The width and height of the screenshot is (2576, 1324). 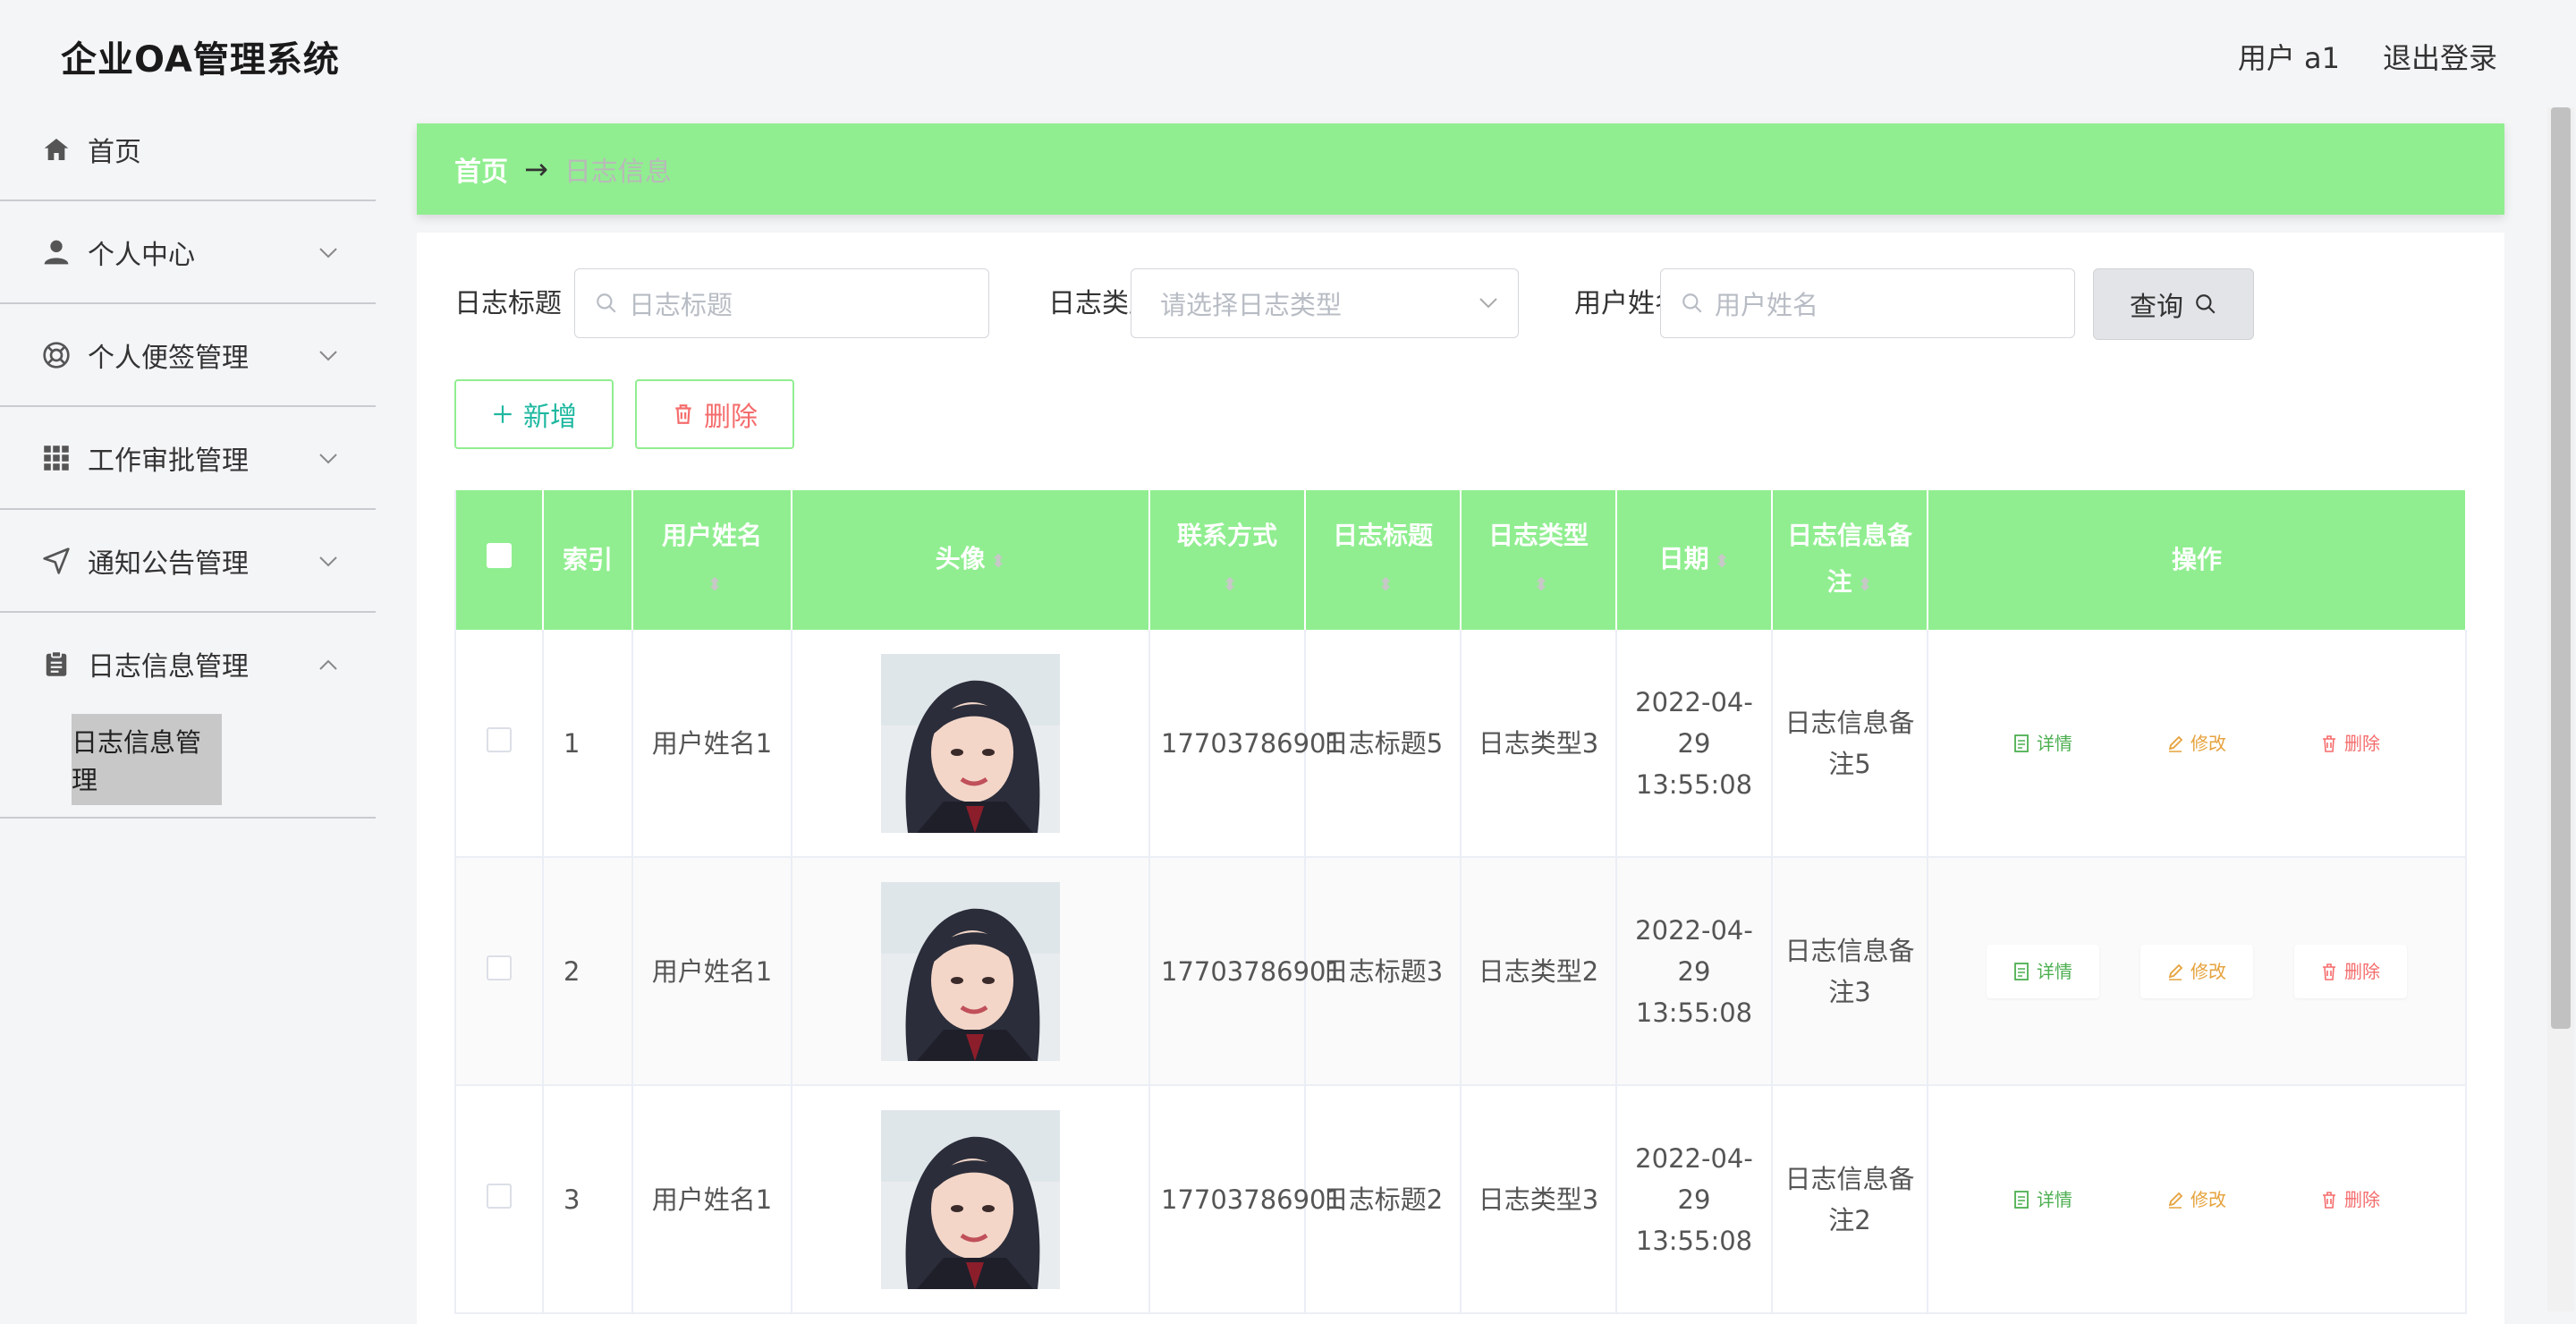 What do you see at coordinates (168, 563) in the screenshot?
I see `sidebar-item-label: 通知公告管理` at bounding box center [168, 563].